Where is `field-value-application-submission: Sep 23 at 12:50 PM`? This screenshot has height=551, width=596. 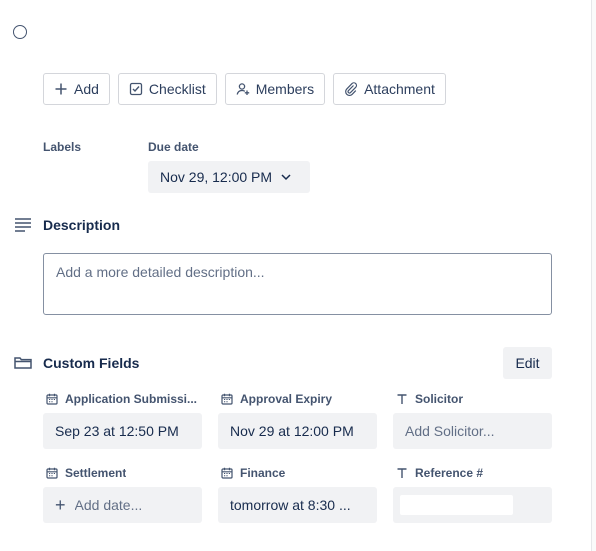 field-value-application-submission: Sep 23 at 12:50 PM is located at coordinates (122, 431).